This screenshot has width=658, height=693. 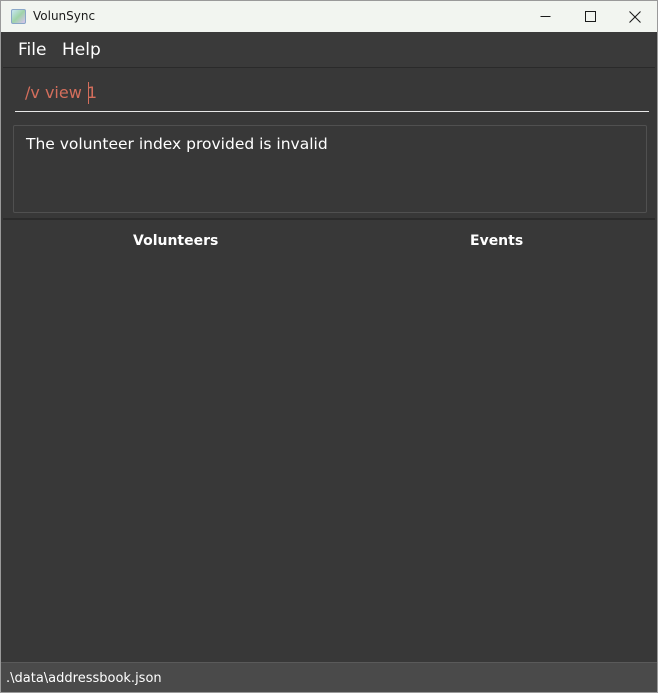 I want to click on result-display: The volunteer index provided is invalid, so click(x=330, y=169).